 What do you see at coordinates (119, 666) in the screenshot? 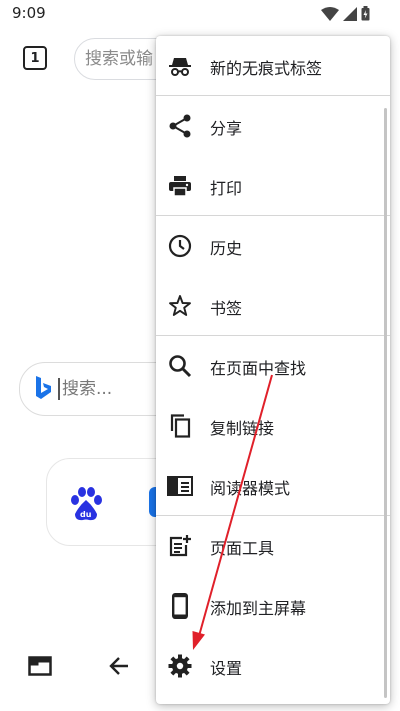
I see `back-arrow-icon` at bounding box center [119, 666].